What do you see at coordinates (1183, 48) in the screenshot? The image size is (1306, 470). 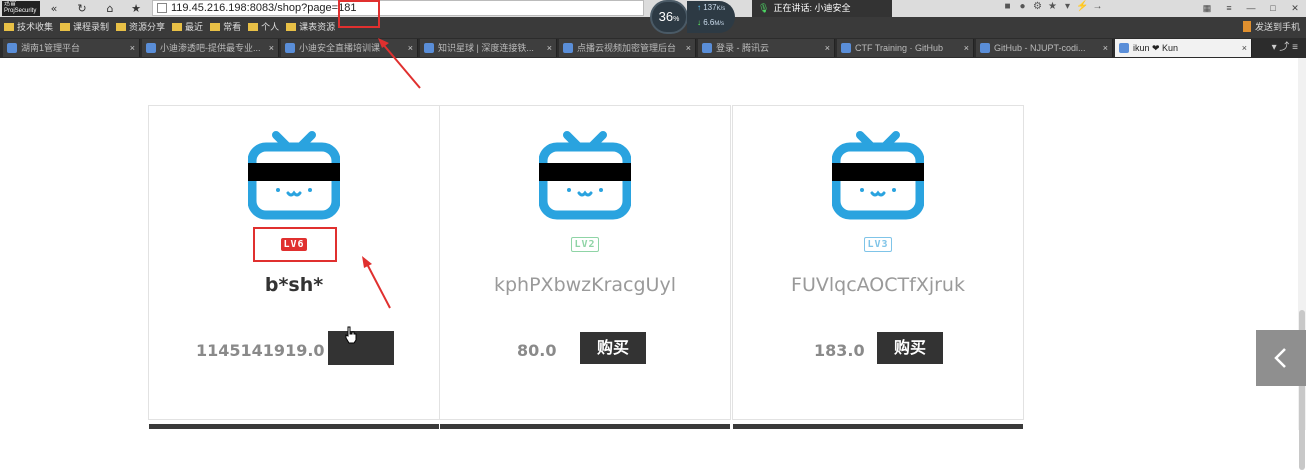 I see `browser-tab: ikun ❤ Kun ×` at bounding box center [1183, 48].